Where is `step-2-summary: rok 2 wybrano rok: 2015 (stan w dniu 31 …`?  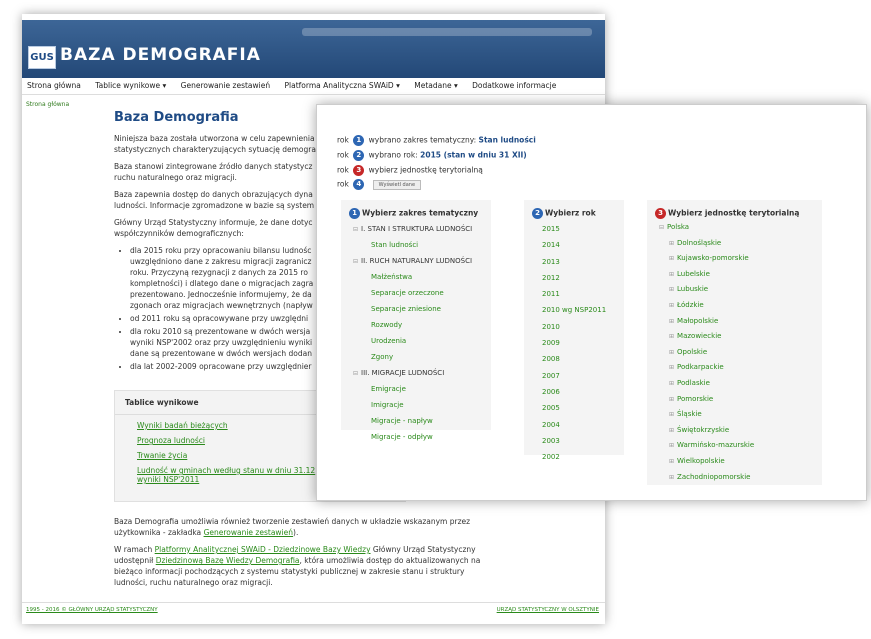
step-2-summary: rok 2 wybrano rok: 2015 (stan w dniu 31 … is located at coordinates (432, 155).